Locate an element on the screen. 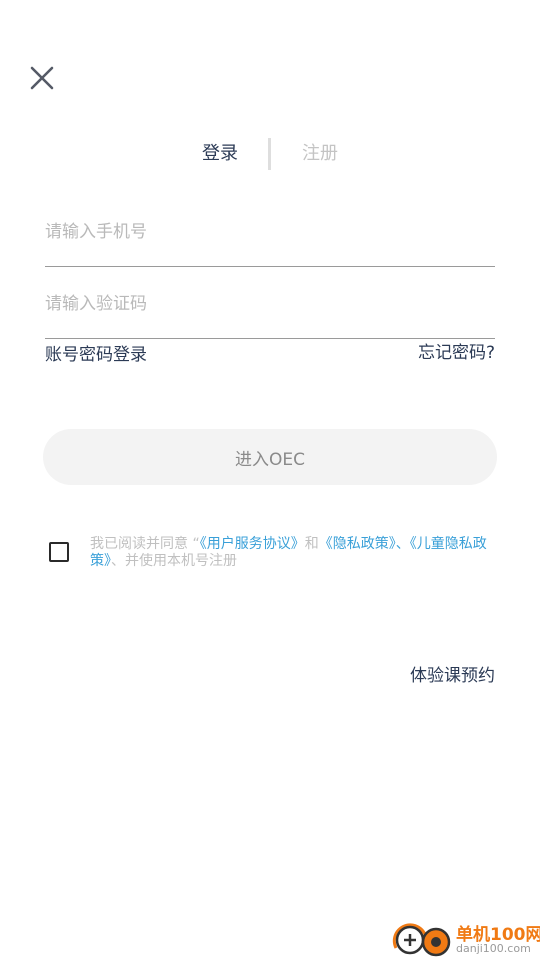 Image resolution: width=540 pixels, height=960 pixels. agreement-checkbox is located at coordinates (59, 552).